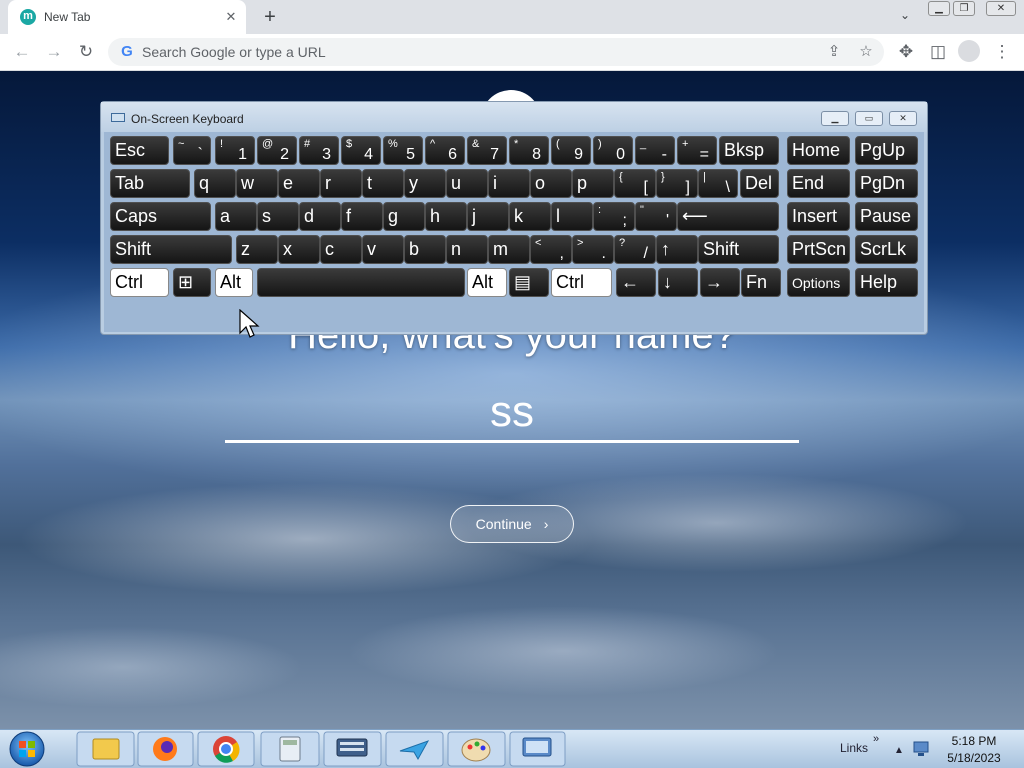 This screenshot has height=768, width=1024. What do you see at coordinates (150, 183) in the screenshot?
I see `key: Tab` at bounding box center [150, 183].